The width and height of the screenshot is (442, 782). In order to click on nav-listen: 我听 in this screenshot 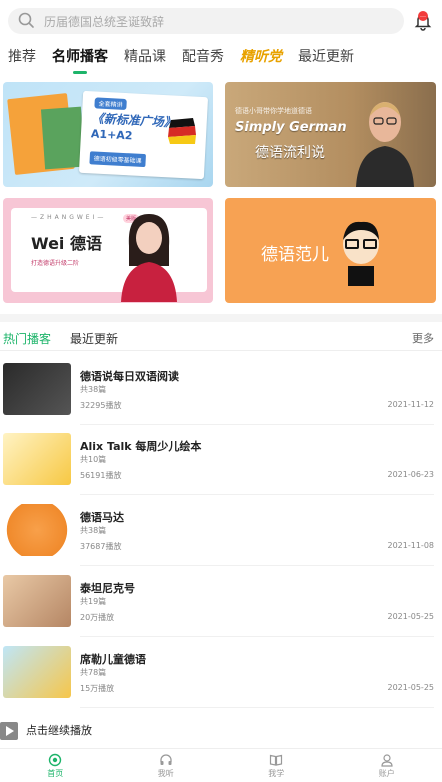, I will do `click(166, 765)`.